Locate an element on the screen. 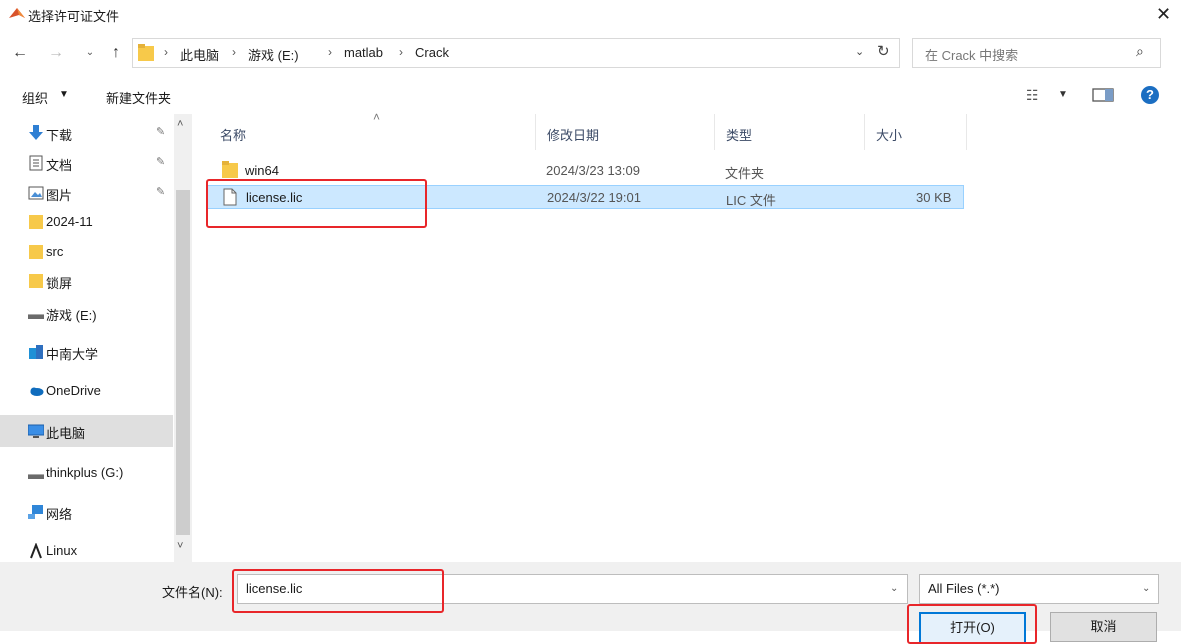 The height and width of the screenshot is (644, 1181). up-button: ↑ is located at coordinates (116, 53).